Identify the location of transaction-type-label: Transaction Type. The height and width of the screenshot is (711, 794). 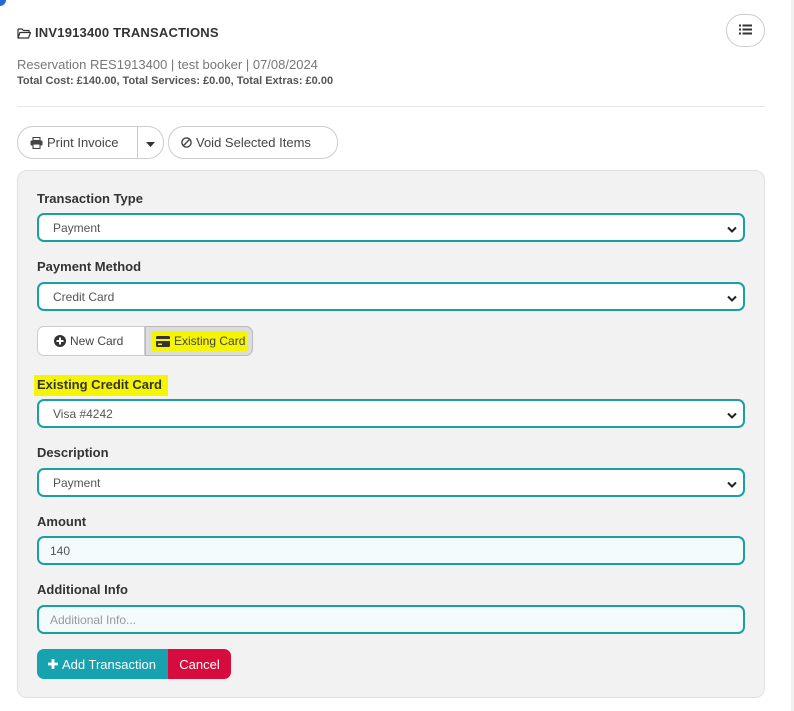
(90, 198).